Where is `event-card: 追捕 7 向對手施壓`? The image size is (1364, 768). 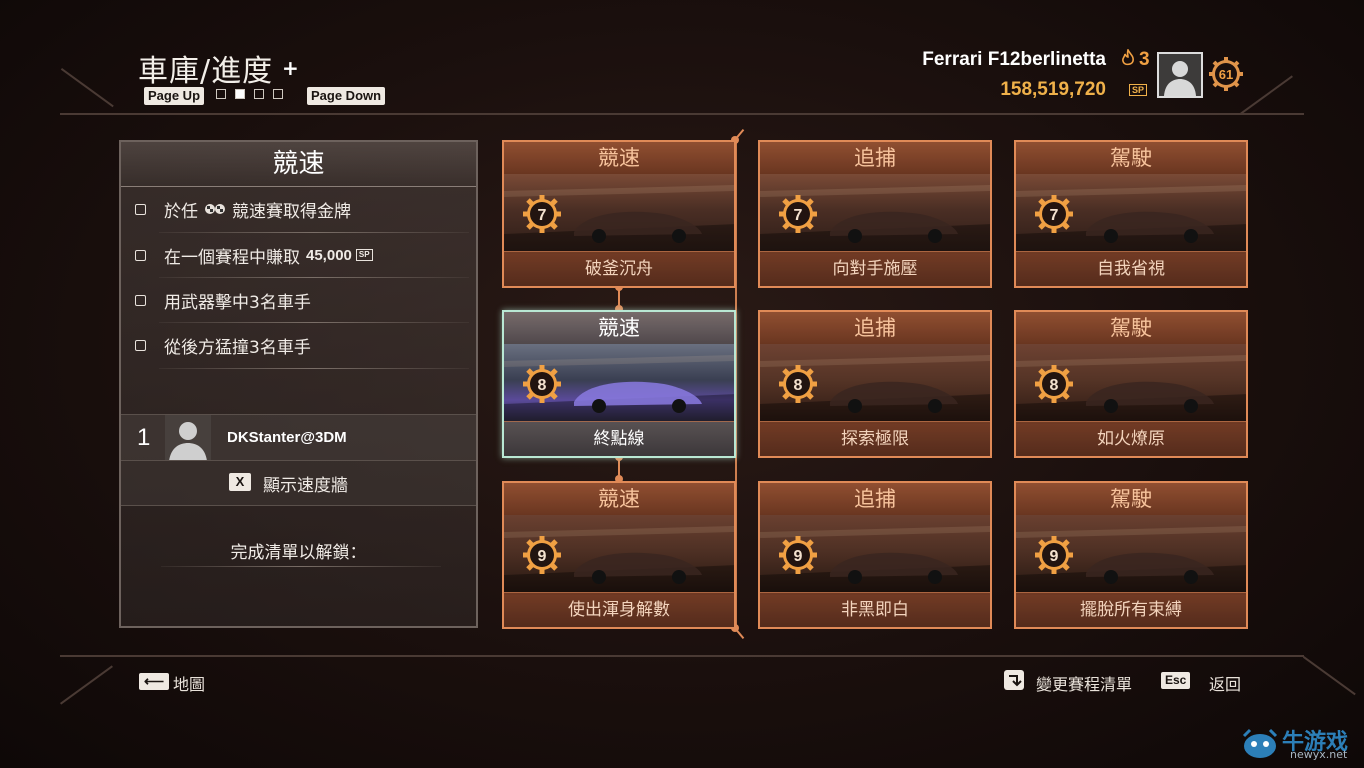
event-card: 追捕 7 向對手施壓 is located at coordinates (875, 214).